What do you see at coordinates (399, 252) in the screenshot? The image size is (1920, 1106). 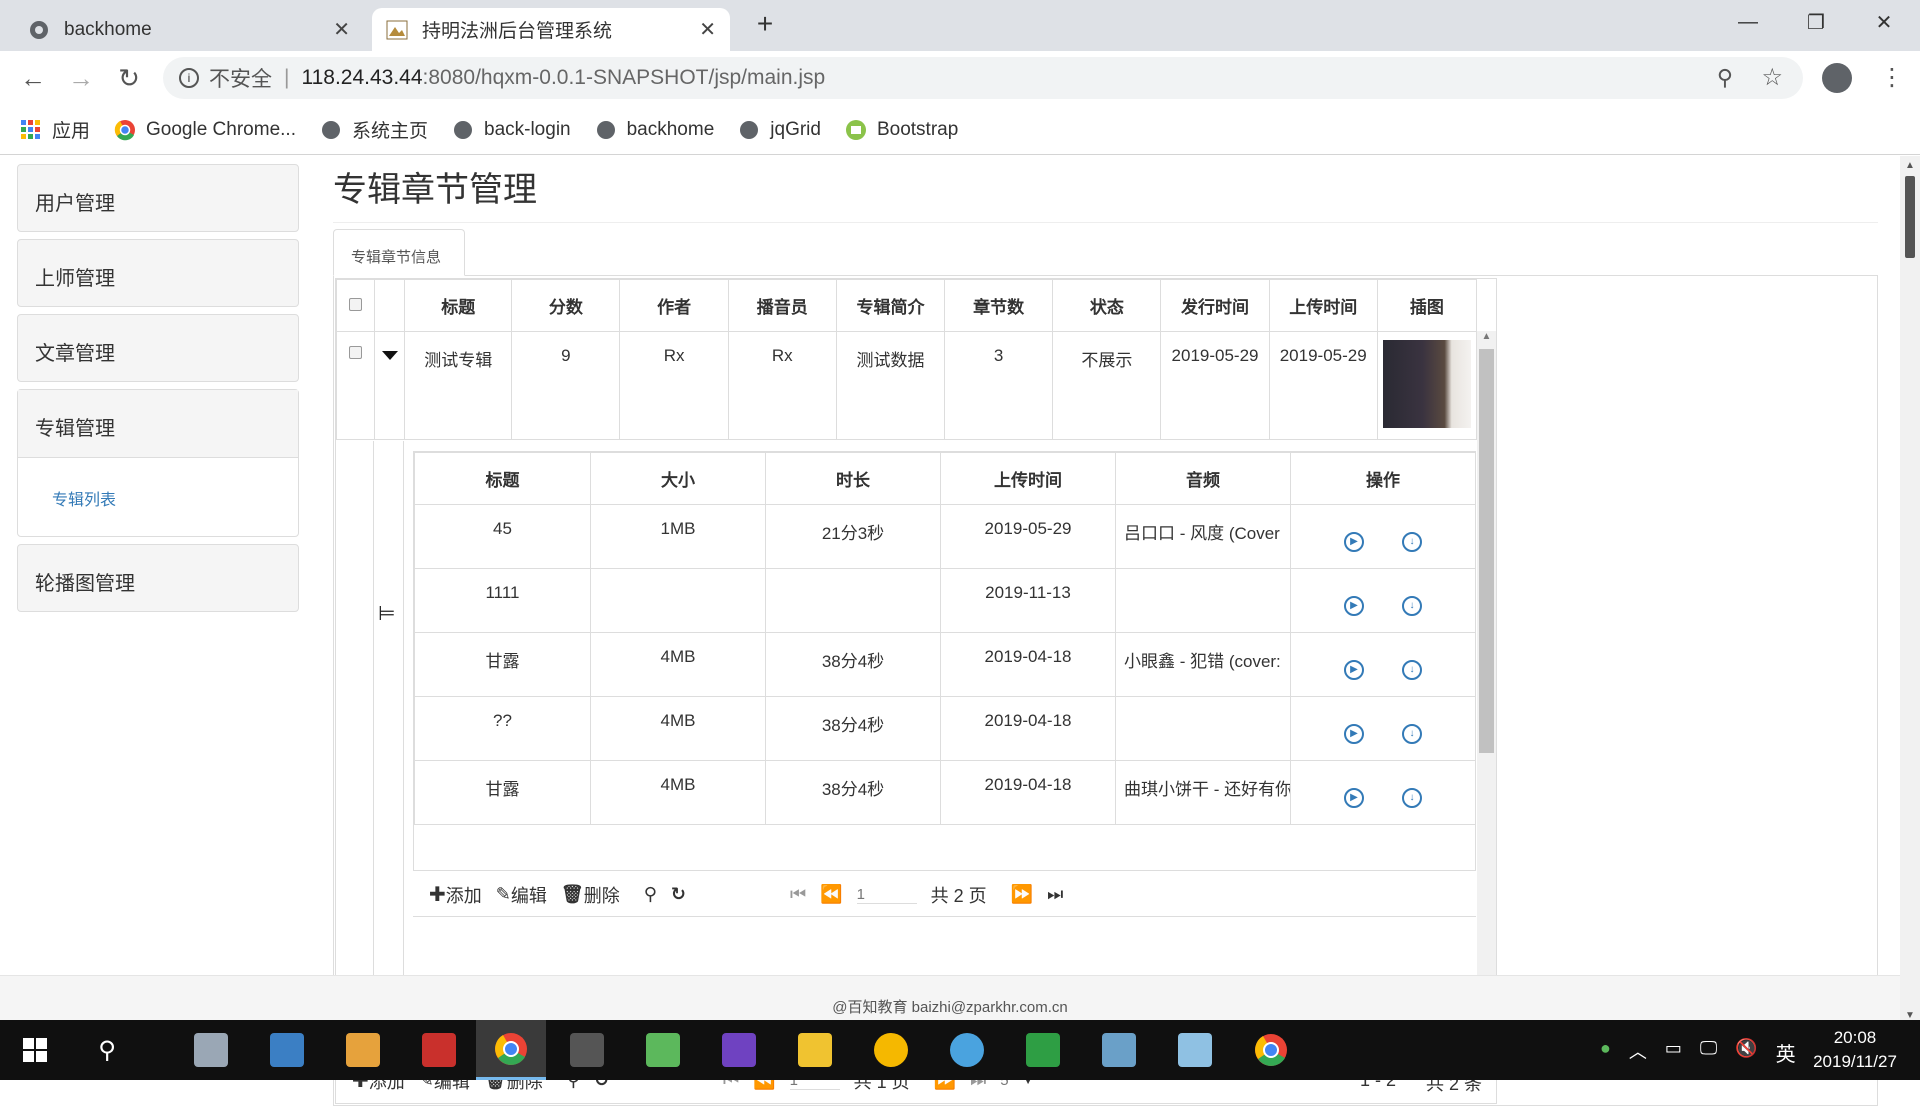 I see `tab-chapter-info: 专辑章节信息` at bounding box center [399, 252].